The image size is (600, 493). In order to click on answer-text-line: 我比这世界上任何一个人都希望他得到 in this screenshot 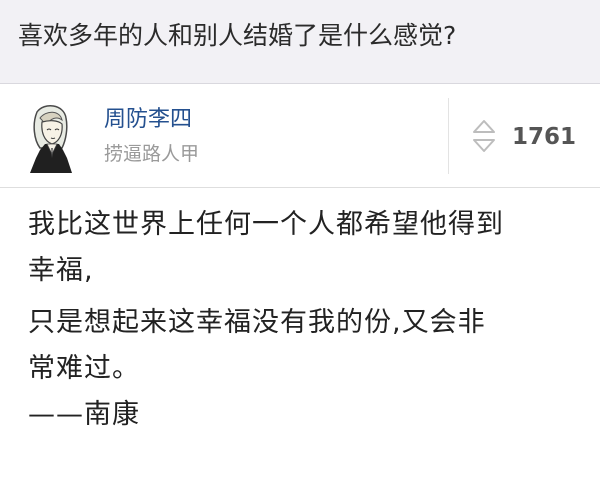, I will do `click(266, 224)`.